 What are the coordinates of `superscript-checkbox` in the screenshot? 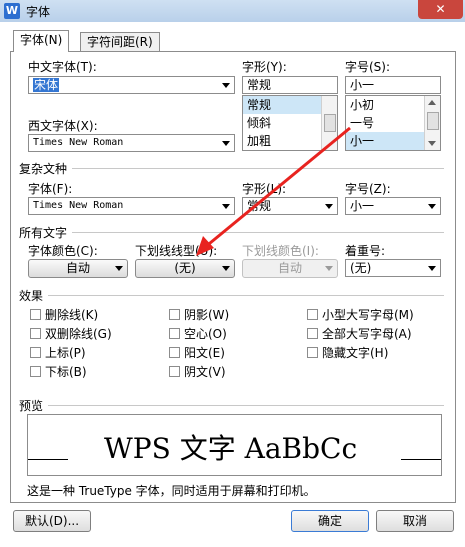 It's located at (35, 352).